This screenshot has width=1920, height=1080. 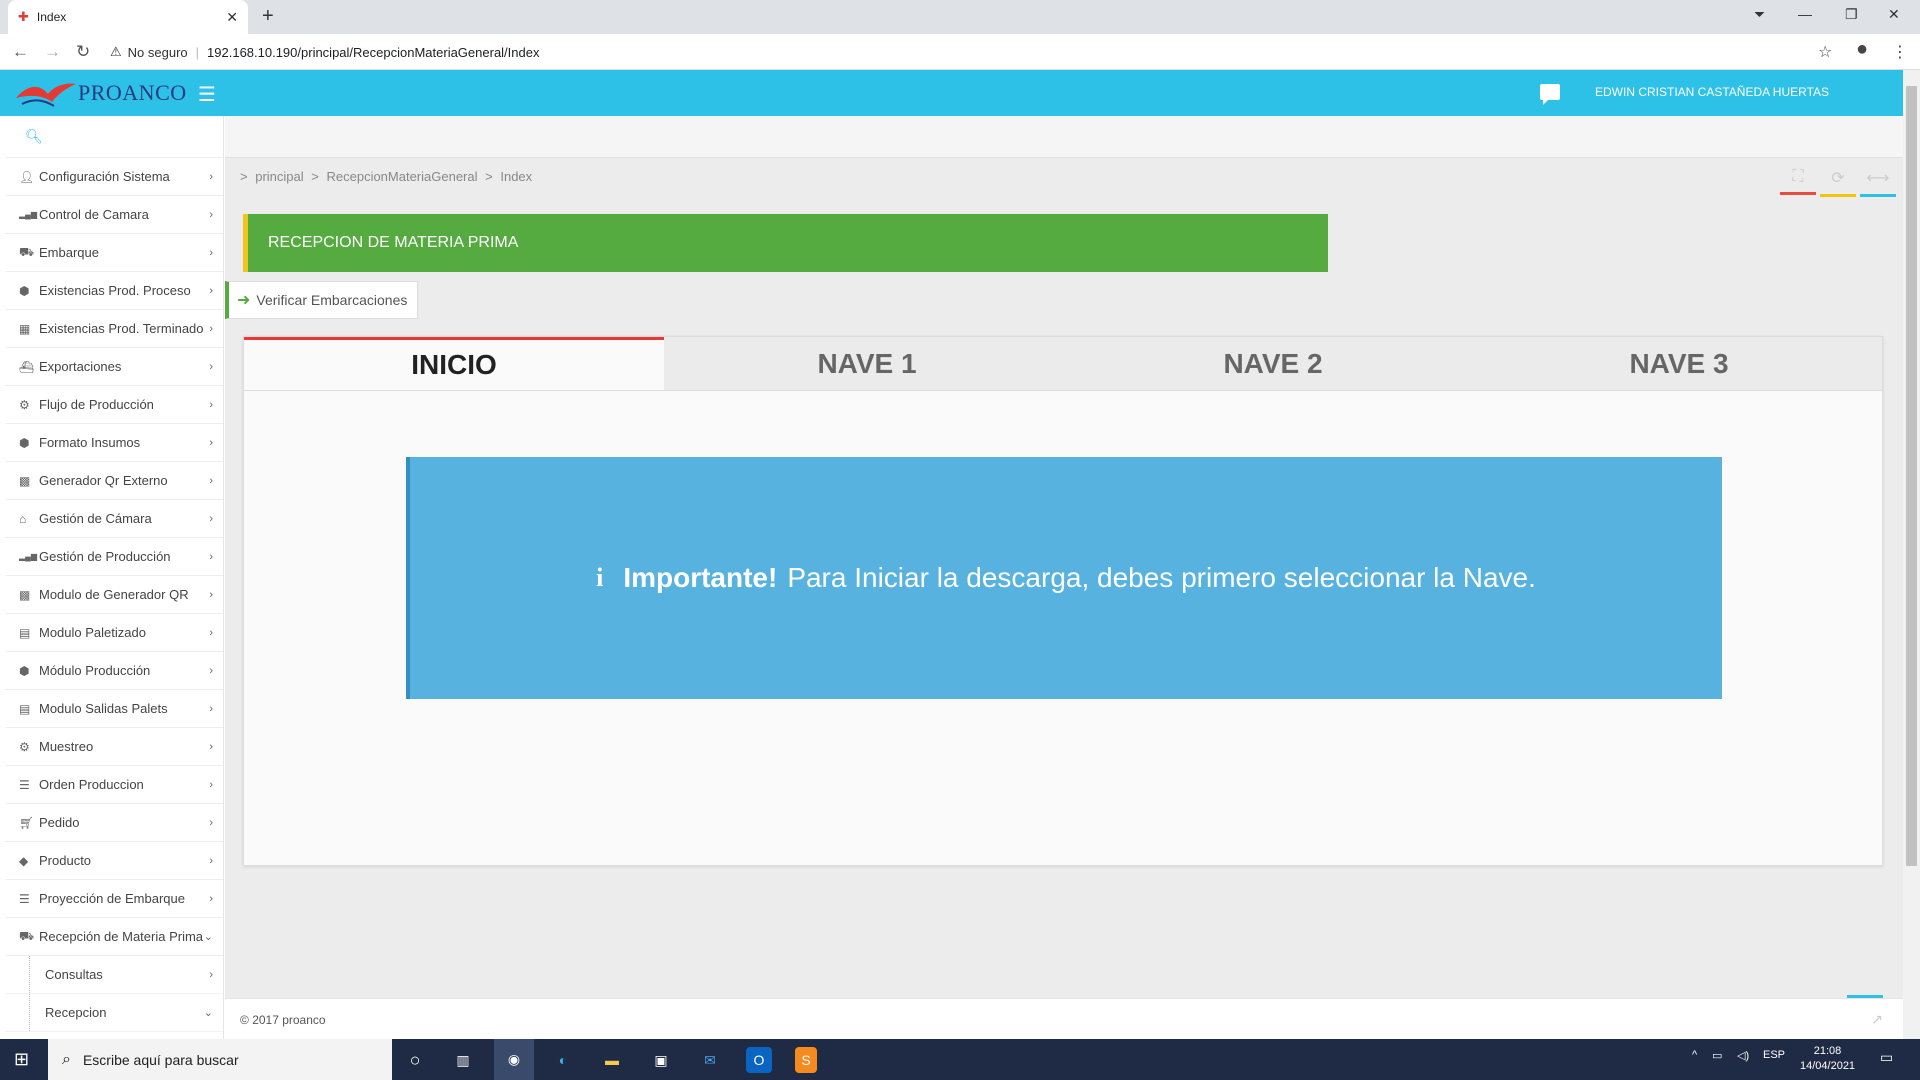 I want to click on forward-icon: →, so click(x=52, y=52).